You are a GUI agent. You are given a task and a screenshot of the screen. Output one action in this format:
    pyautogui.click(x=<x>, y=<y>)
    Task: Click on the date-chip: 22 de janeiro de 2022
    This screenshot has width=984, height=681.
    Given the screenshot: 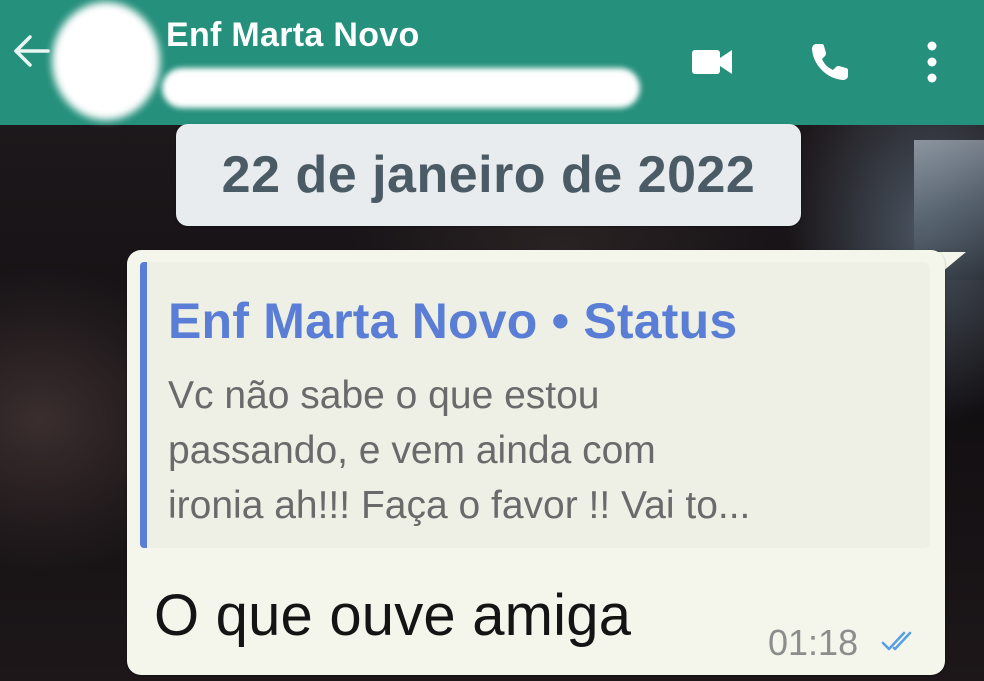 What is the action you would take?
    pyautogui.click(x=488, y=175)
    